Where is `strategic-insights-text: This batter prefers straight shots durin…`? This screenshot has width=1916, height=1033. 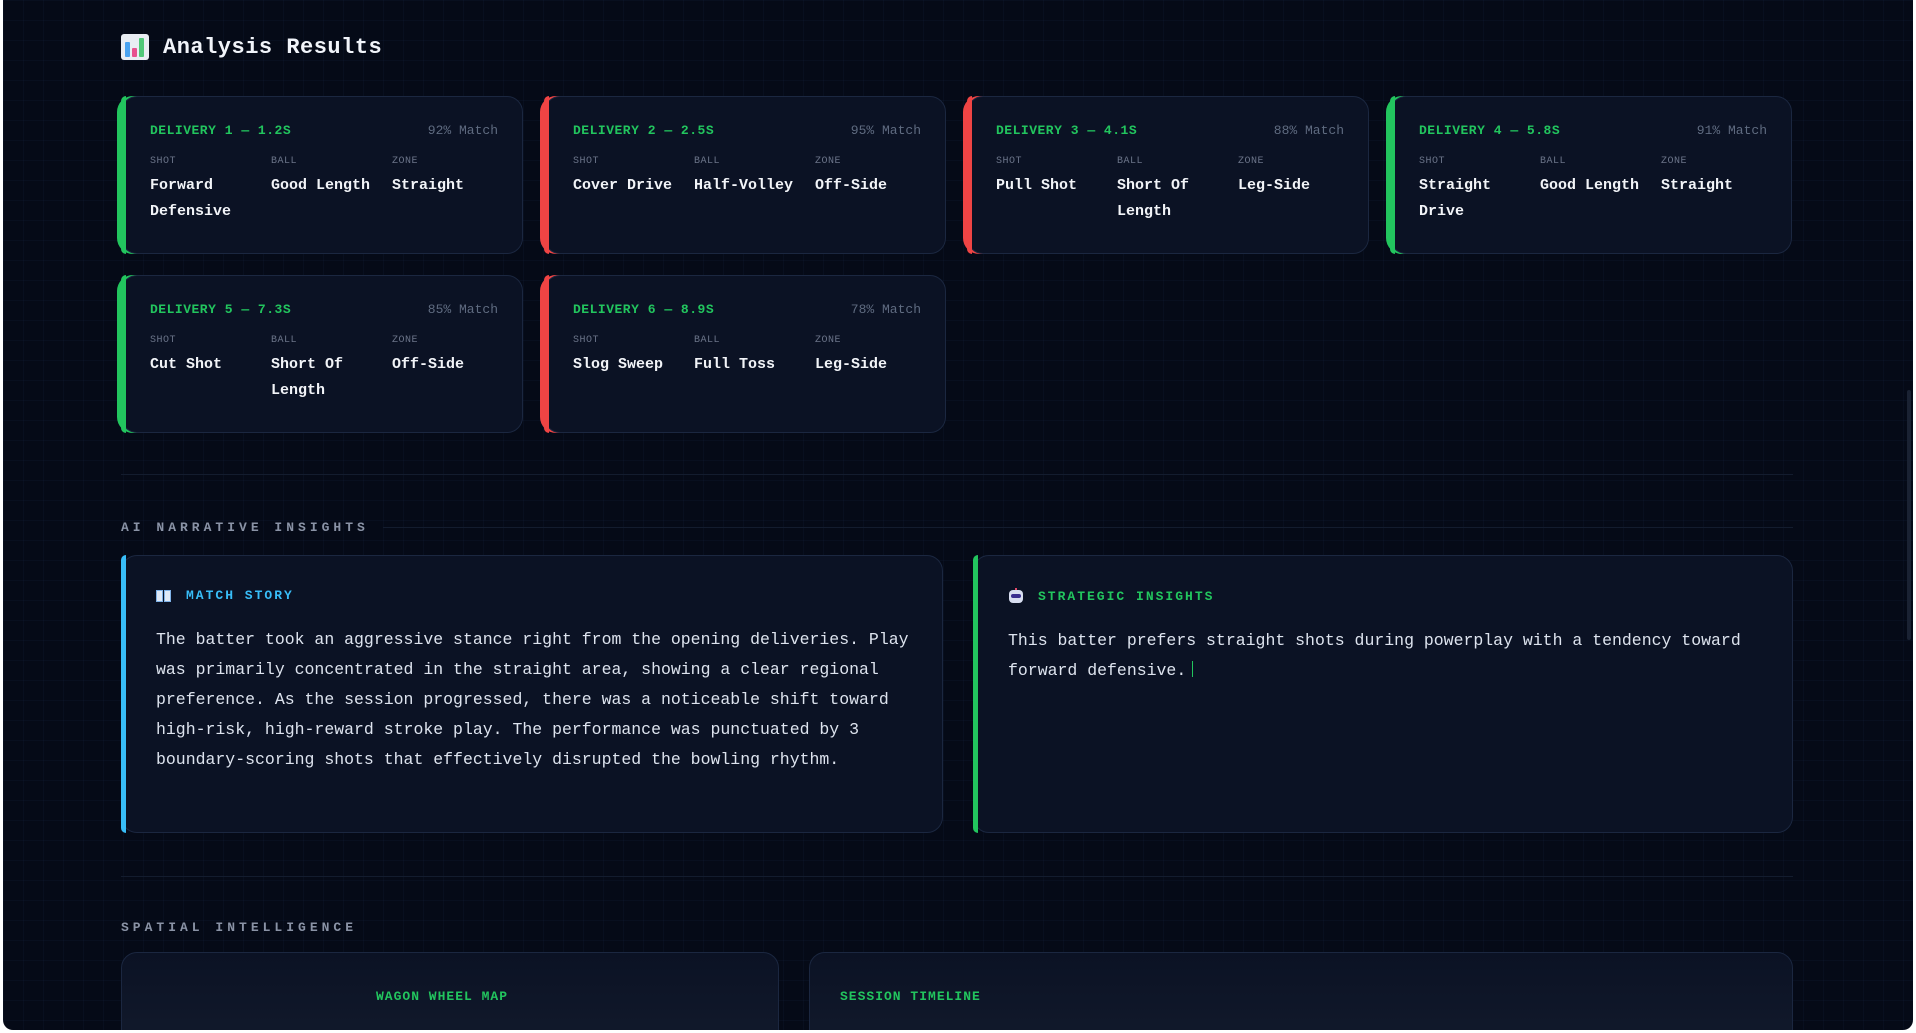
strategic-insights-text: This batter prefers straight shots durin… is located at coordinates (1384, 656).